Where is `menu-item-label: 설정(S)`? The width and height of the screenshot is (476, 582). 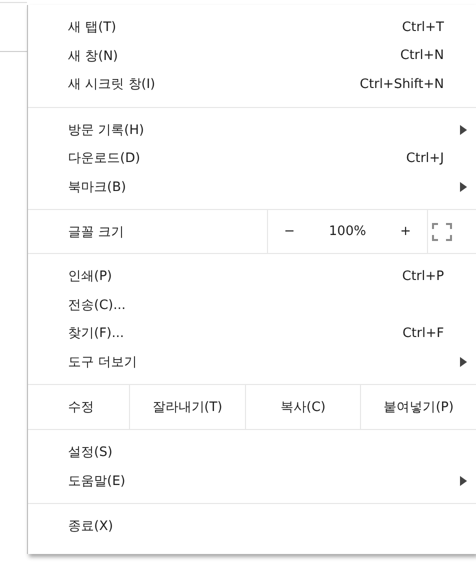 menu-item-label: 설정(S) is located at coordinates (90, 453).